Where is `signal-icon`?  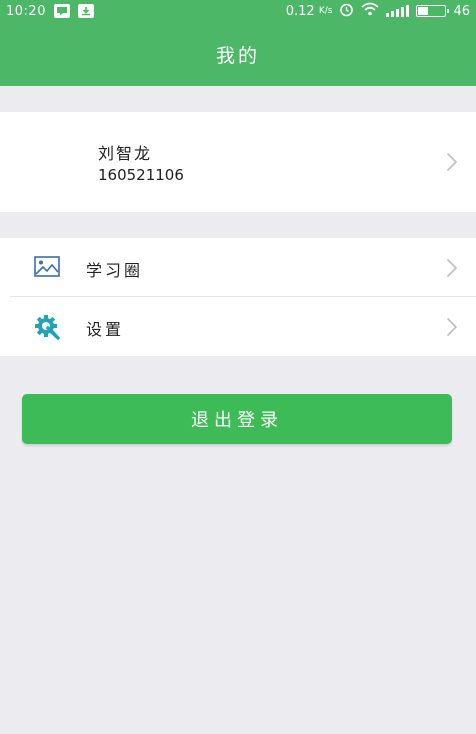 signal-icon is located at coordinates (398, 11).